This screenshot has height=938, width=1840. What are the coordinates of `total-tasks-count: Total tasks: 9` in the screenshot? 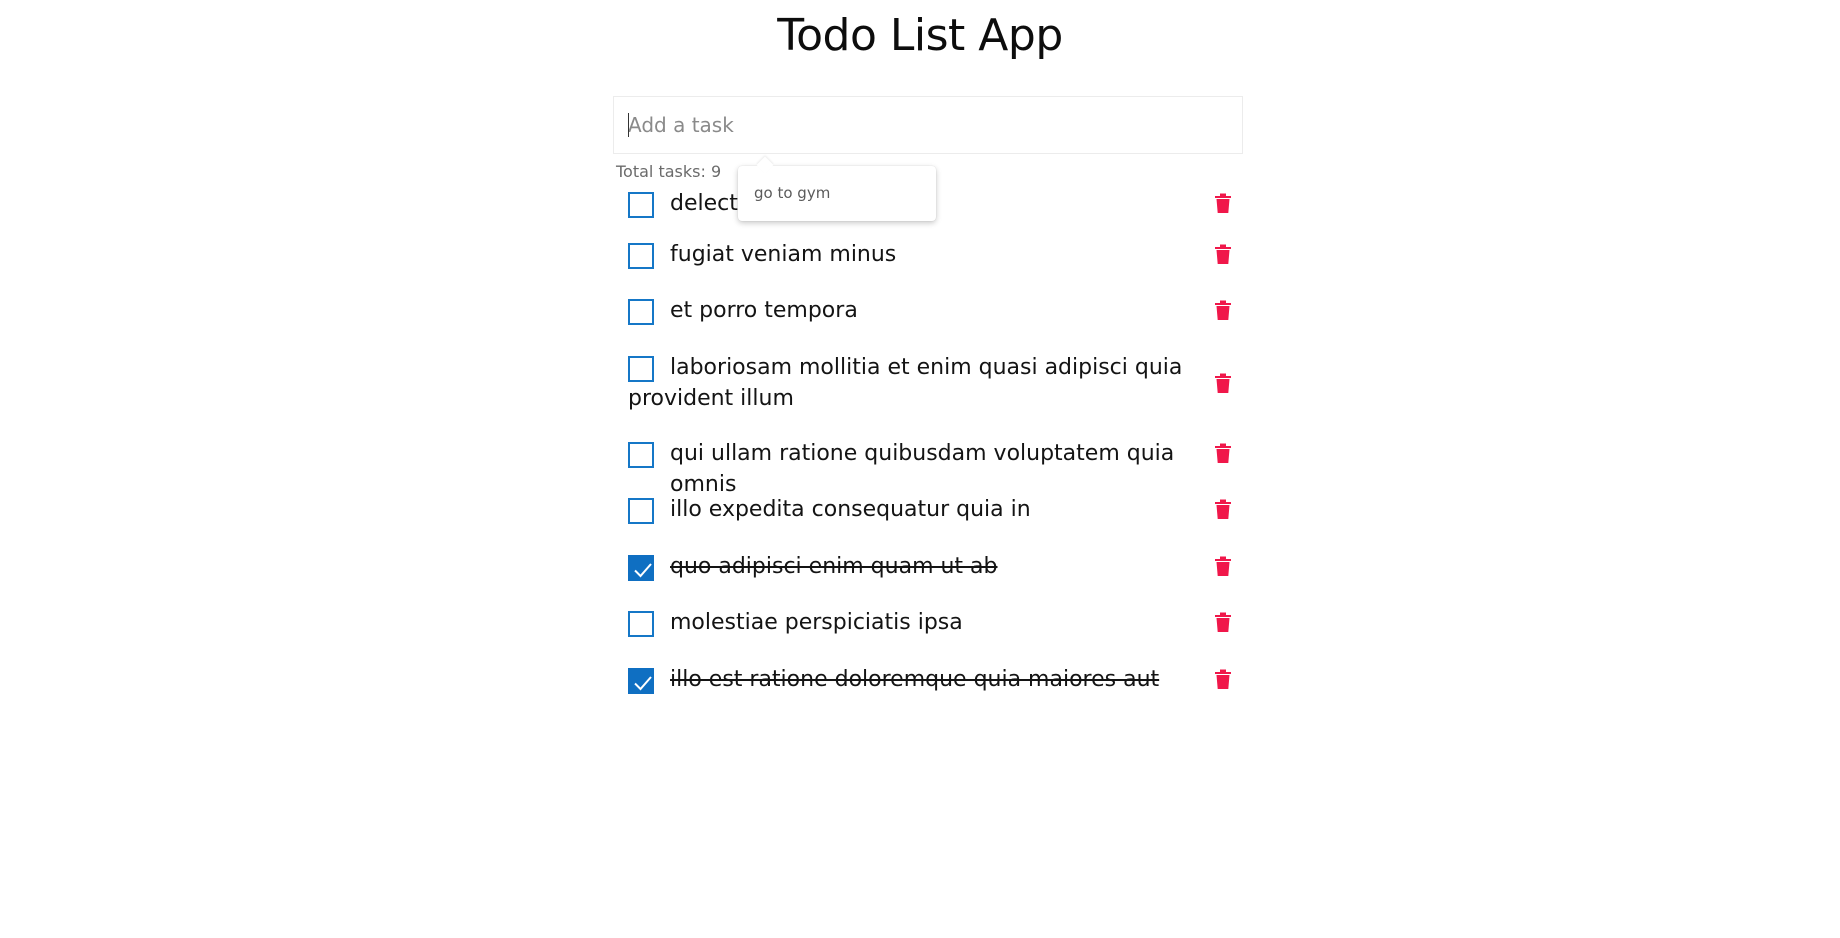 It's located at (669, 171).